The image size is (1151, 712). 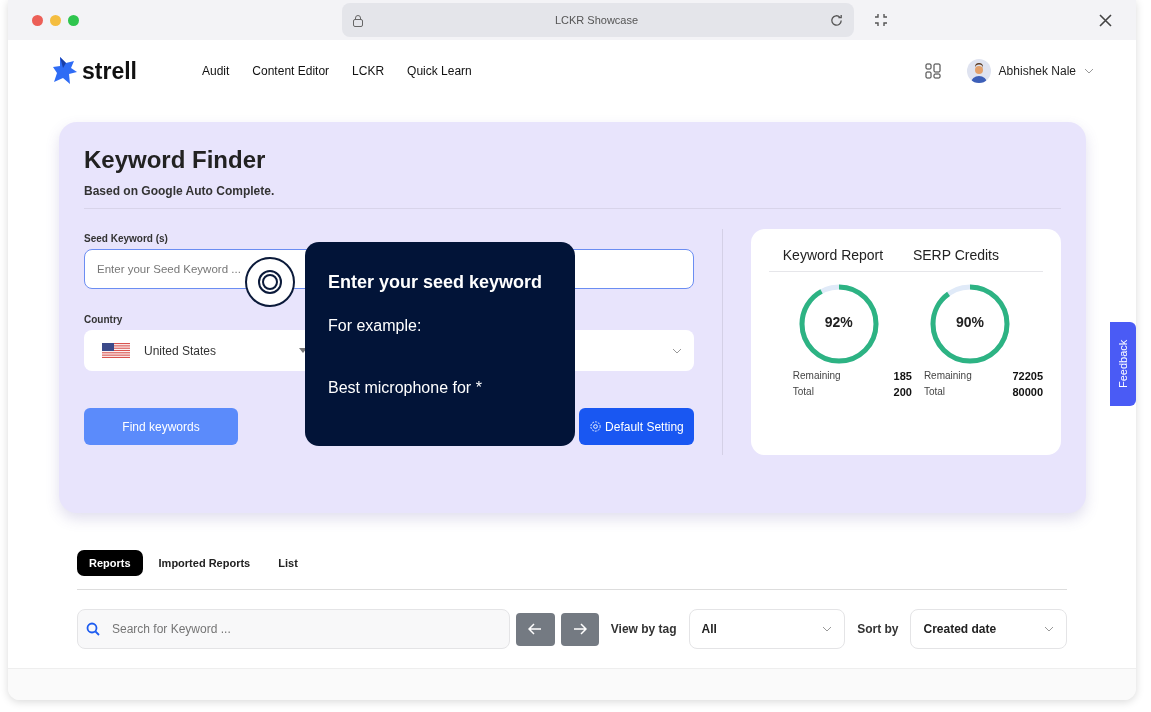 What do you see at coordinates (375, 326) in the screenshot?
I see `tooltip-text: For example:` at bounding box center [375, 326].